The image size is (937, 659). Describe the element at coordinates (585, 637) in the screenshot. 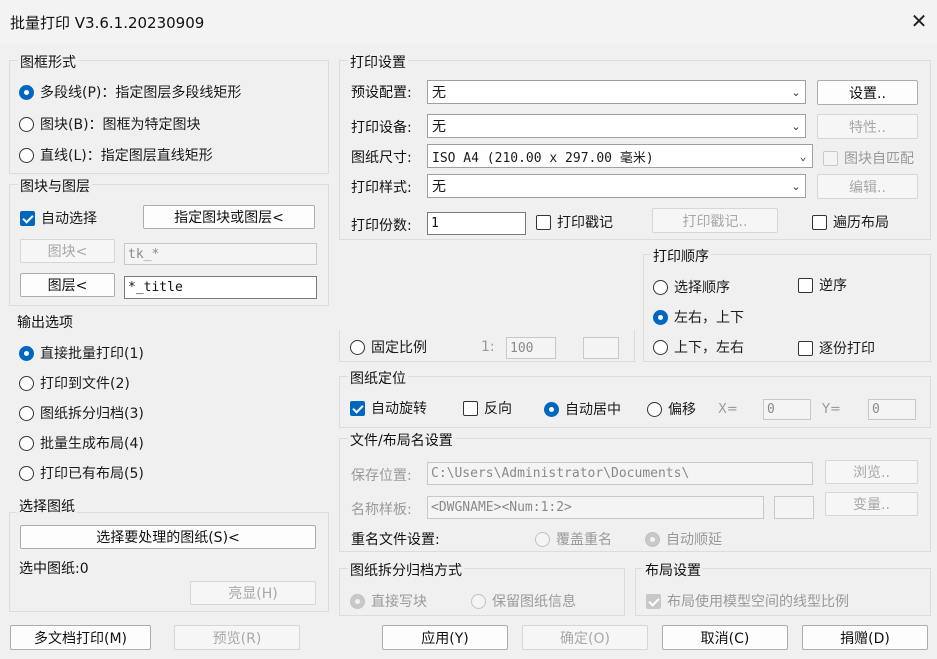

I see `ok-button: 确定(O)` at that location.